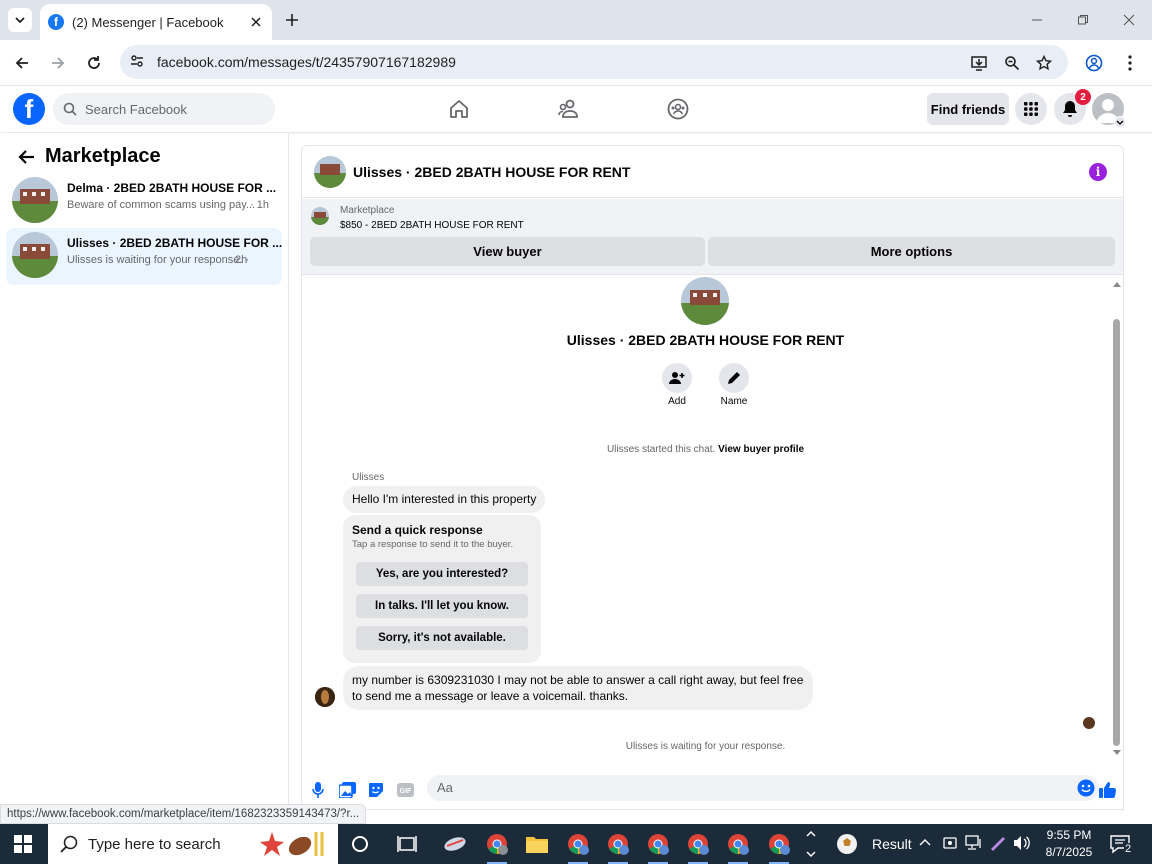 The image size is (1152, 864). What do you see at coordinates (330, 172) in the screenshot?
I see `chat-avatar` at bounding box center [330, 172].